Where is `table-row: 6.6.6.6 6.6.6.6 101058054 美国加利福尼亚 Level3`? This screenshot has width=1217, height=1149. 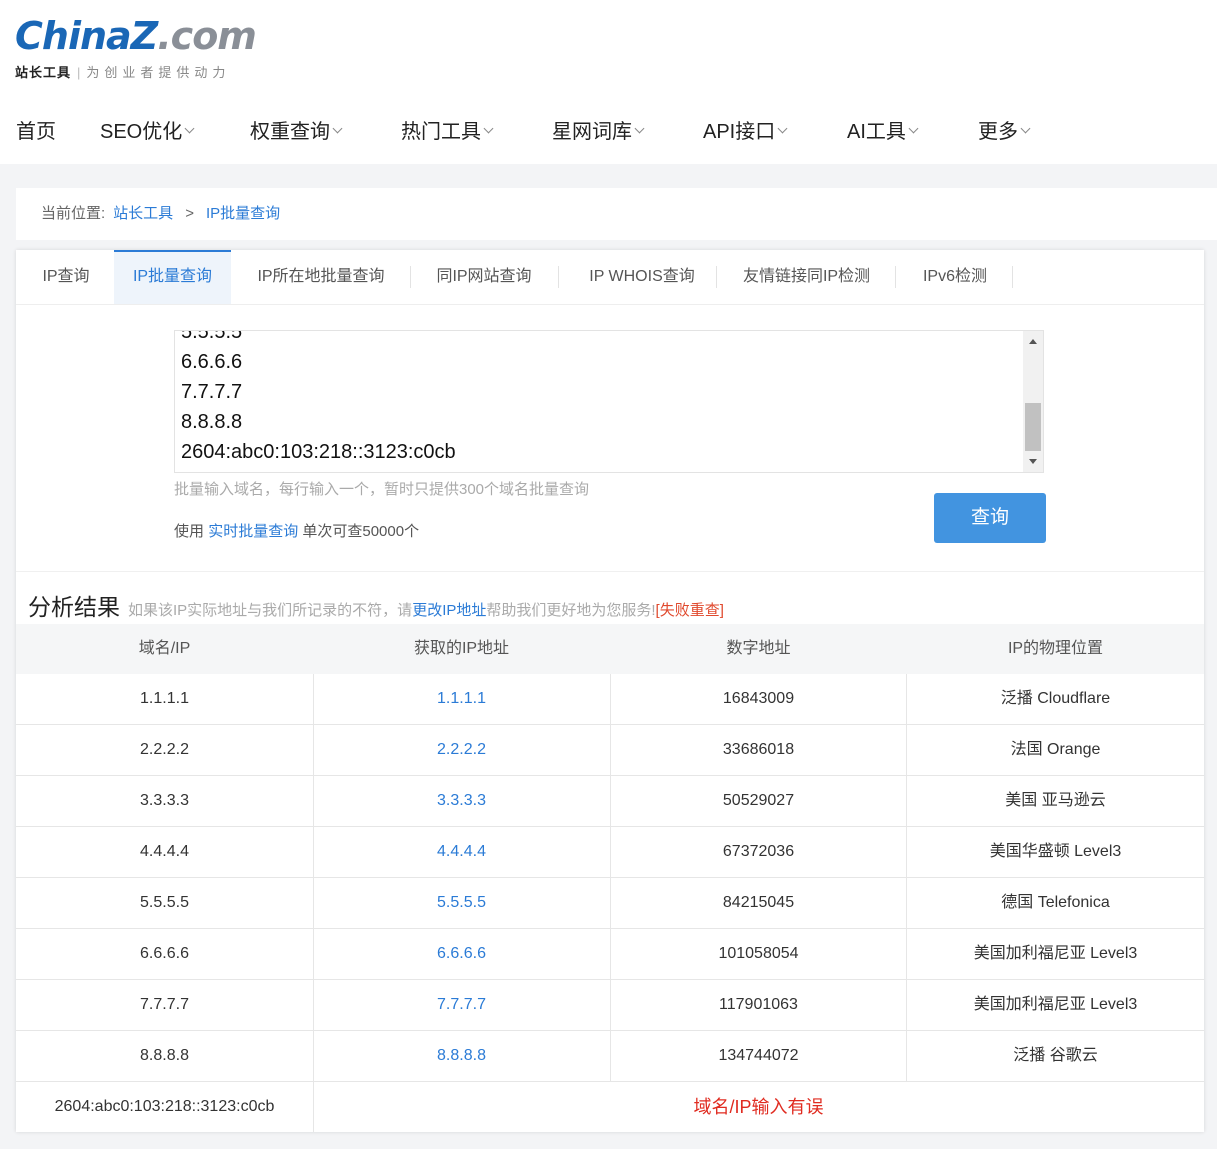 table-row: 6.6.6.6 6.6.6.6 101058054 美国加利福尼亚 Level3 is located at coordinates (610, 954).